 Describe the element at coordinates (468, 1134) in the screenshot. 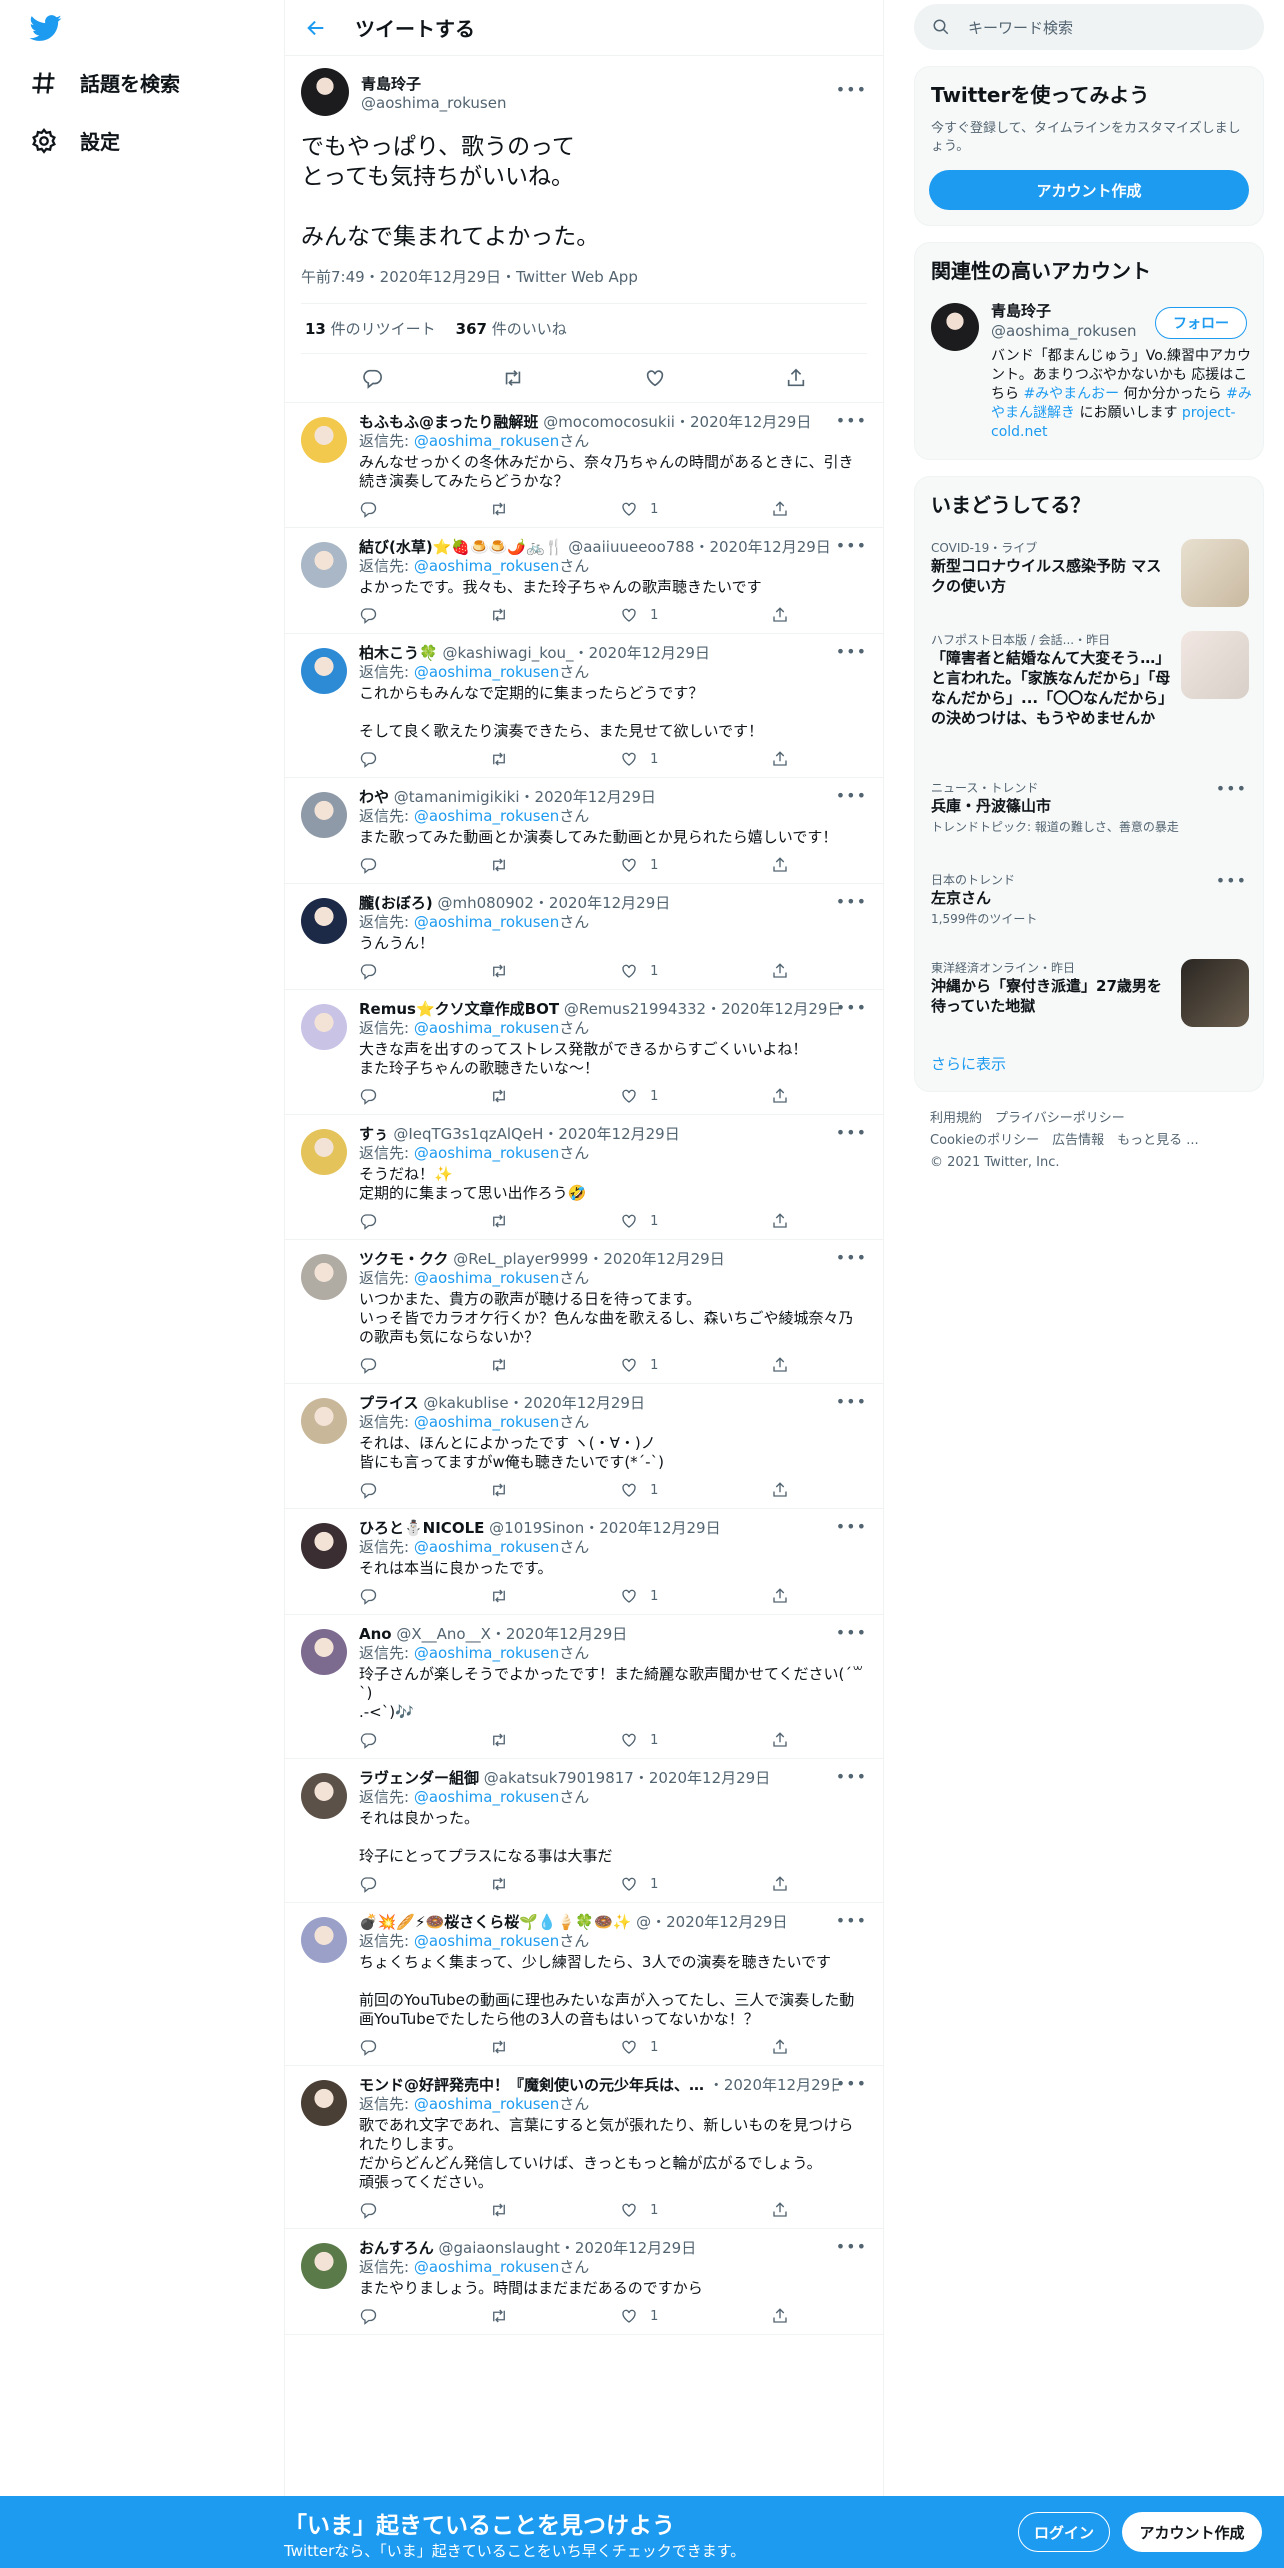

I see `reply-author-handle: @IeqTG3s1qzAlQeH` at that location.